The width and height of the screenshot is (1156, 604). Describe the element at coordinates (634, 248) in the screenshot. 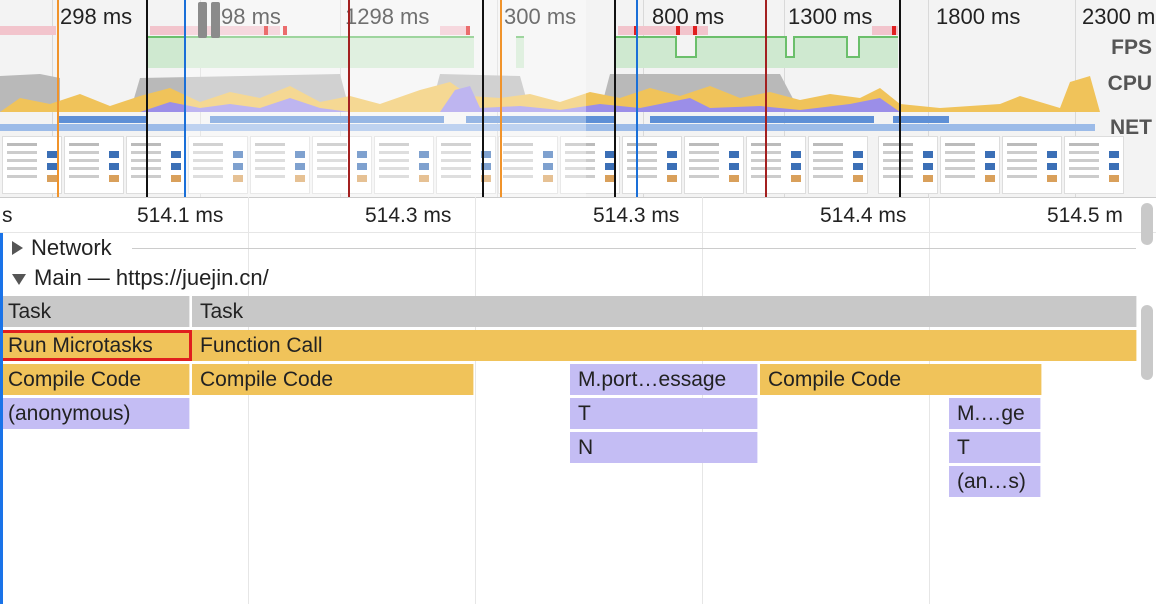

I see `track-divider` at that location.